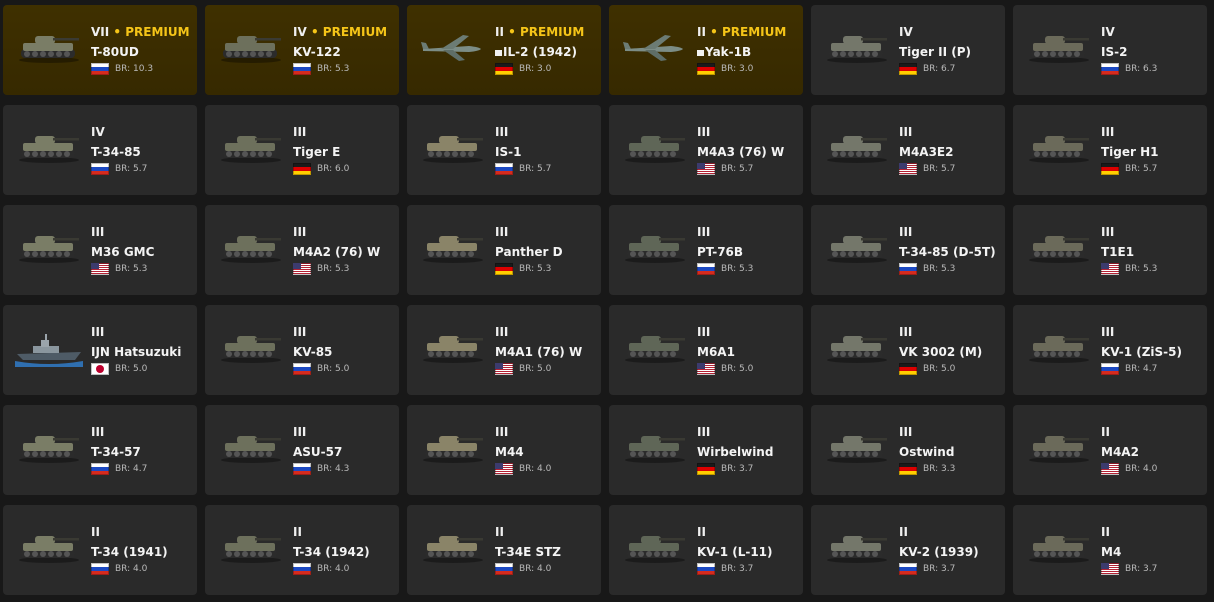 This screenshot has width=1214, height=602. Describe the element at coordinates (509, 452) in the screenshot. I see `vehicle-name-text: M44` at that location.